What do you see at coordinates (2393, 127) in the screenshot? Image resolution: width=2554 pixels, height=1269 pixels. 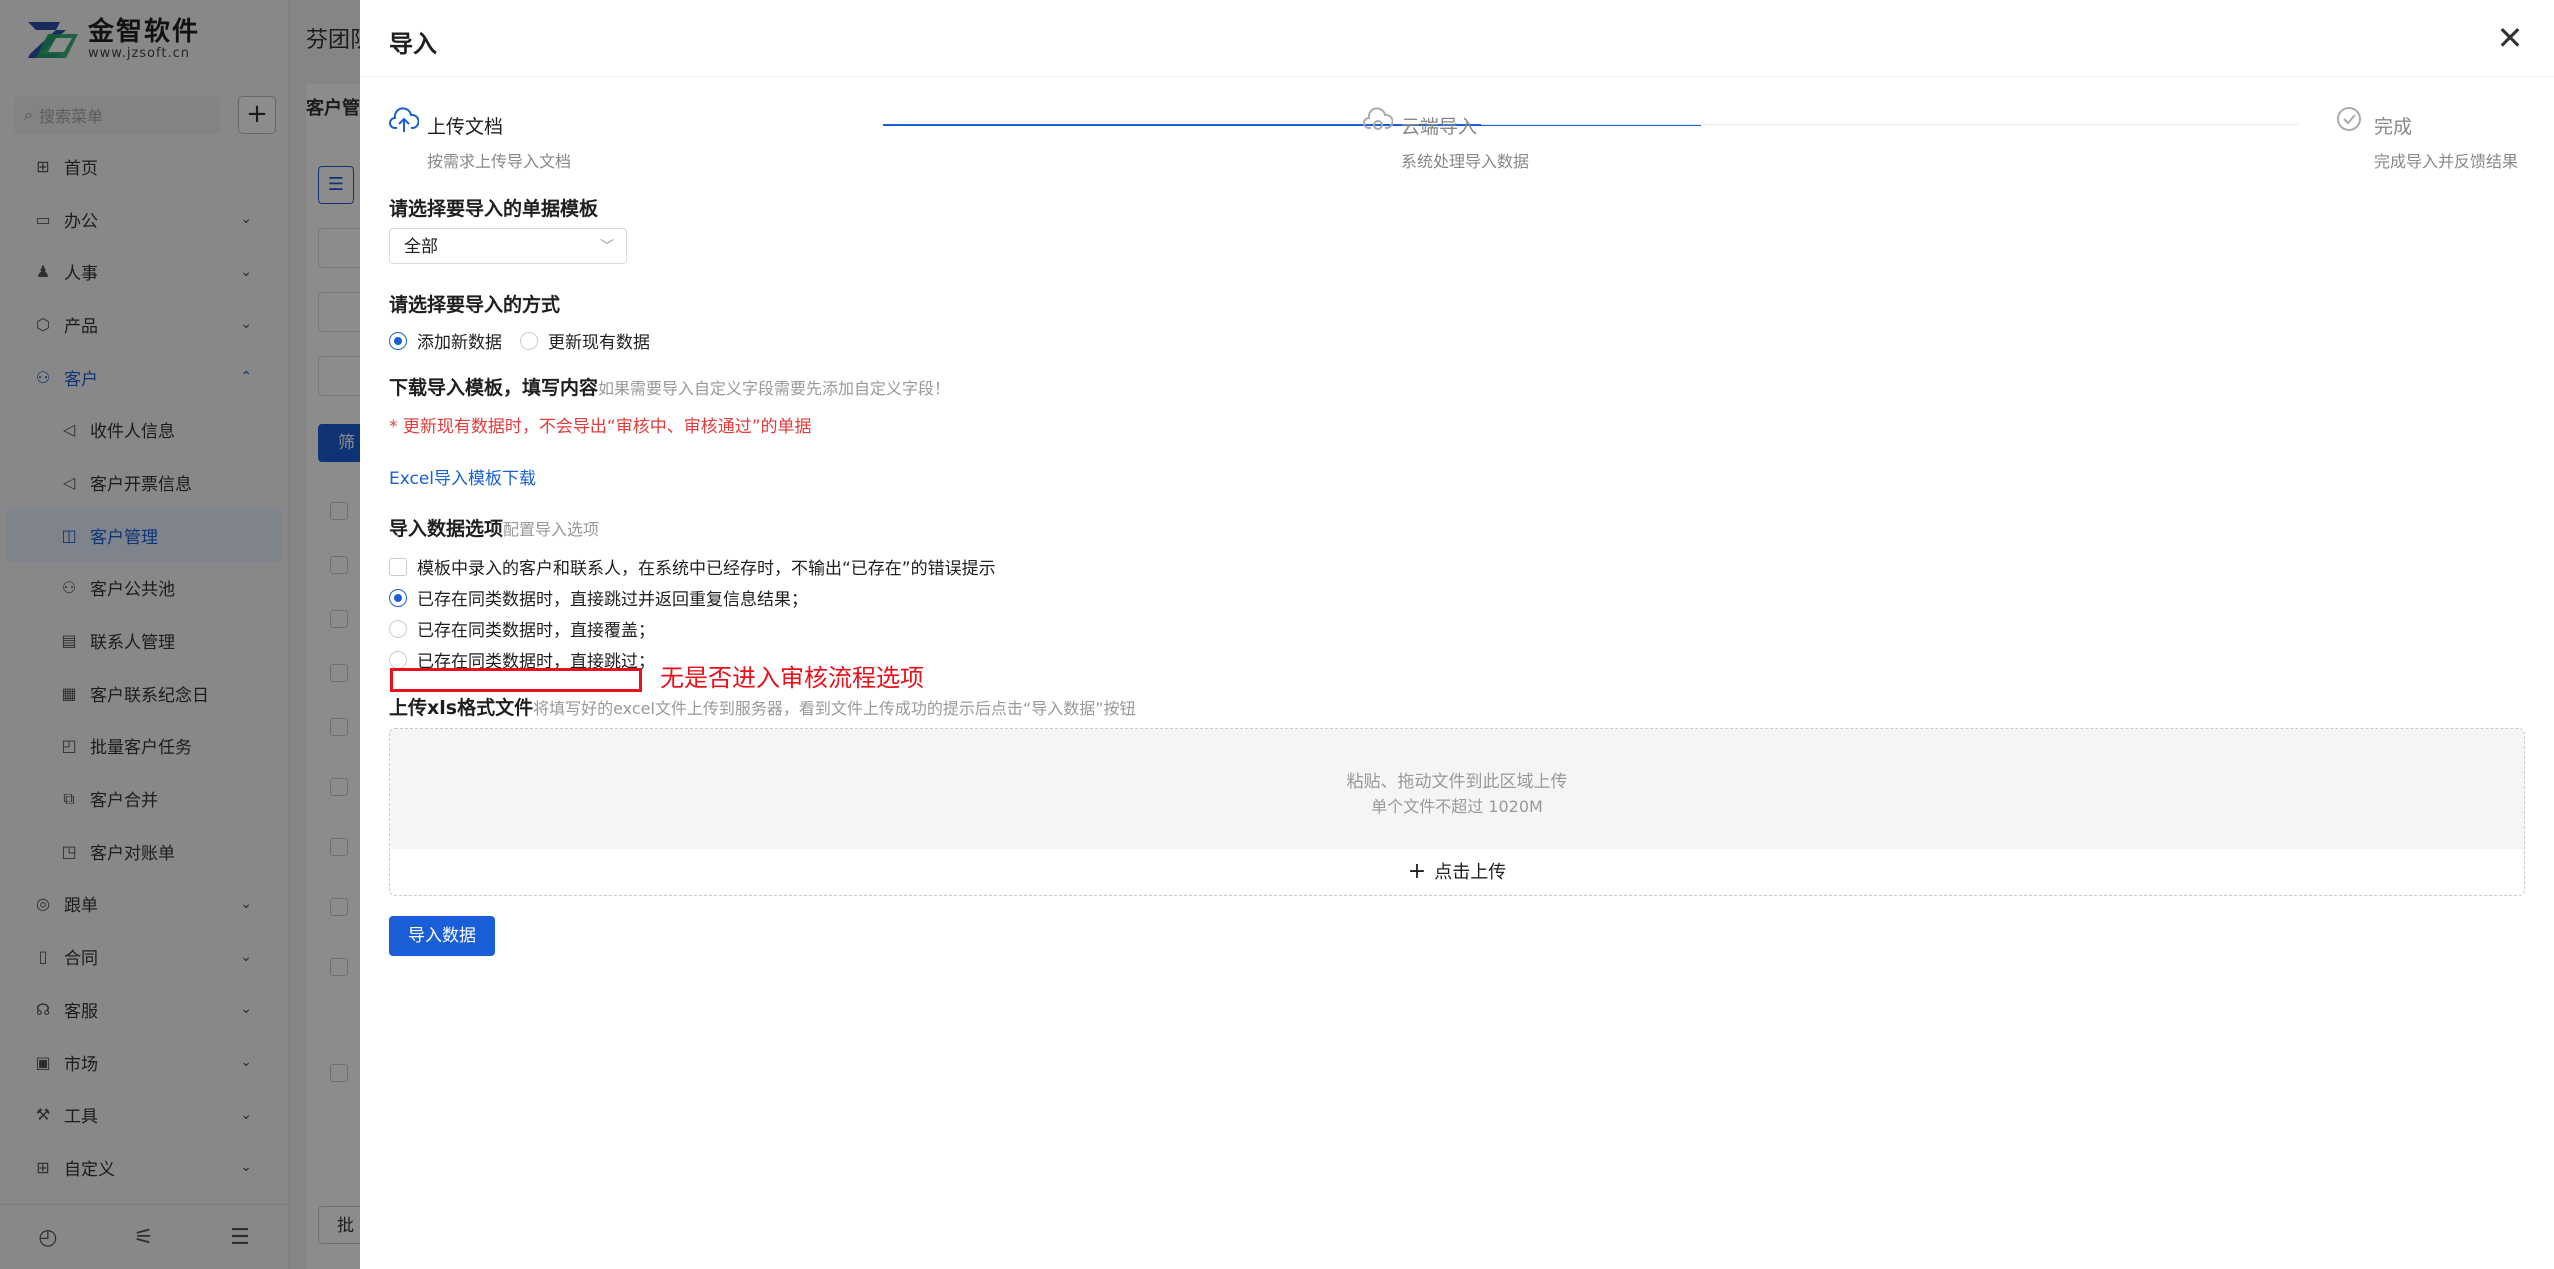 I see `step-title: 完成` at bounding box center [2393, 127].